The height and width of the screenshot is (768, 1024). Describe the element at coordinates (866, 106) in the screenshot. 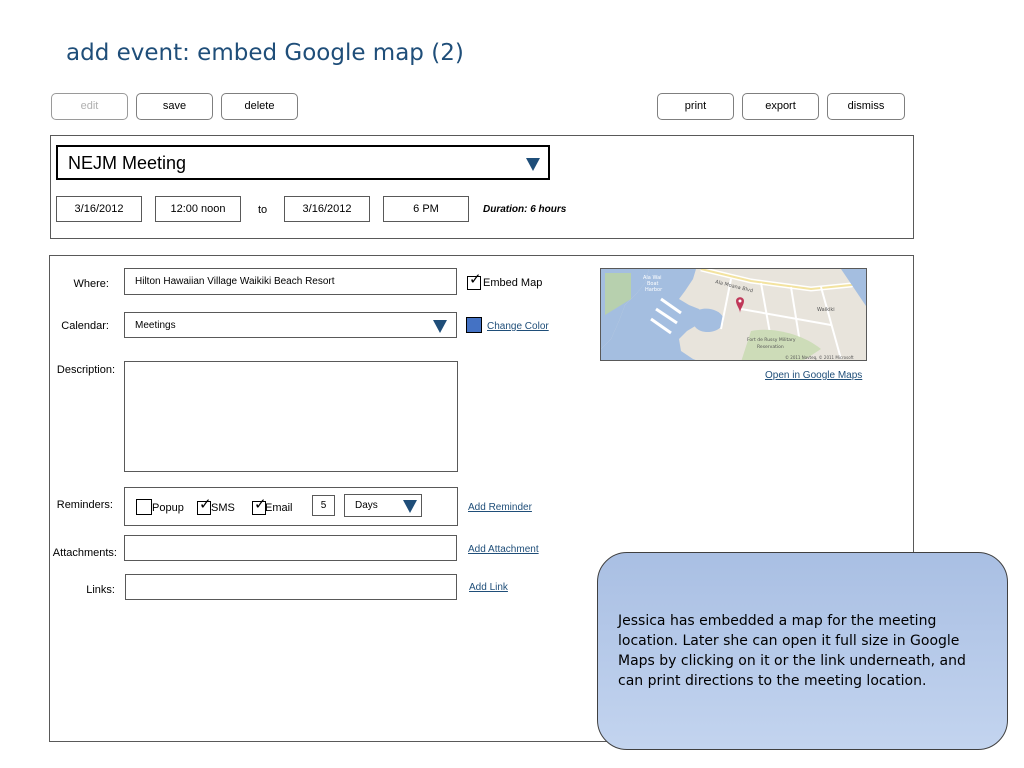

I see `dismiss-button: dismiss` at that location.